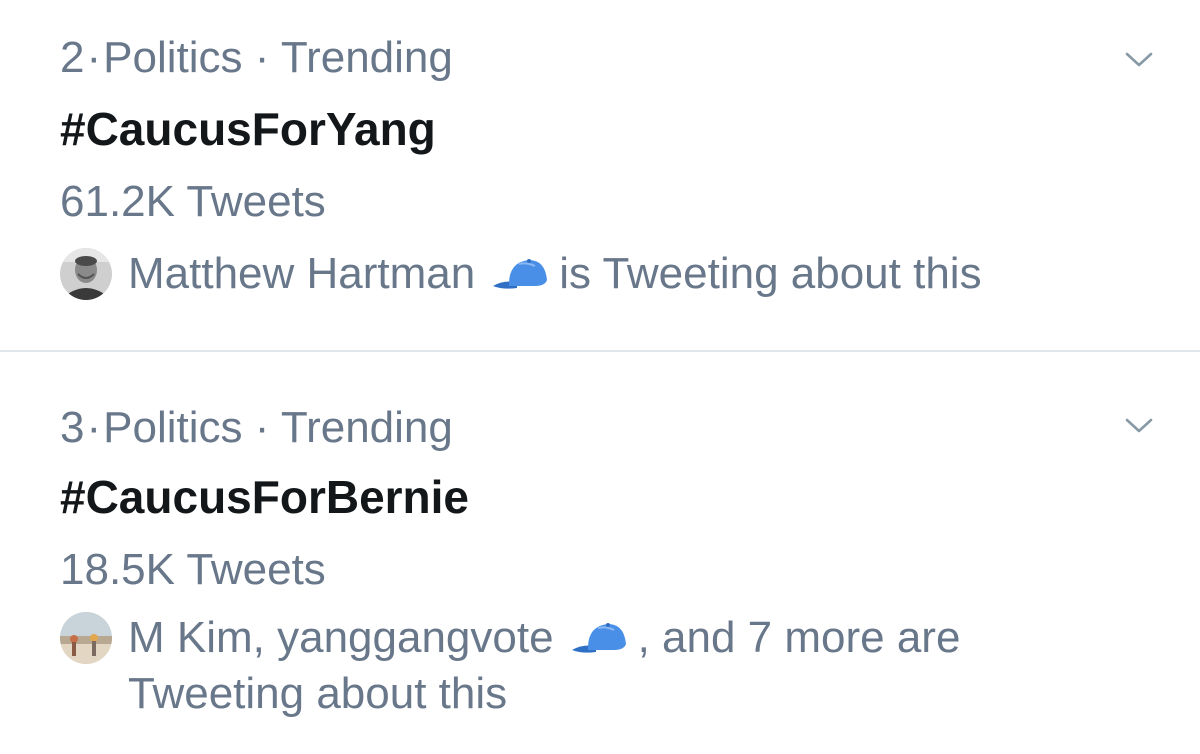  I want to click on trend-rank: 3, so click(72, 427).